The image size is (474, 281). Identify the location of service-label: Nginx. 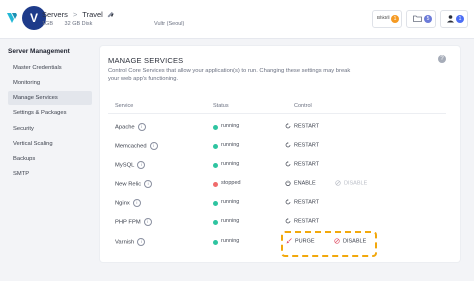
(122, 203).